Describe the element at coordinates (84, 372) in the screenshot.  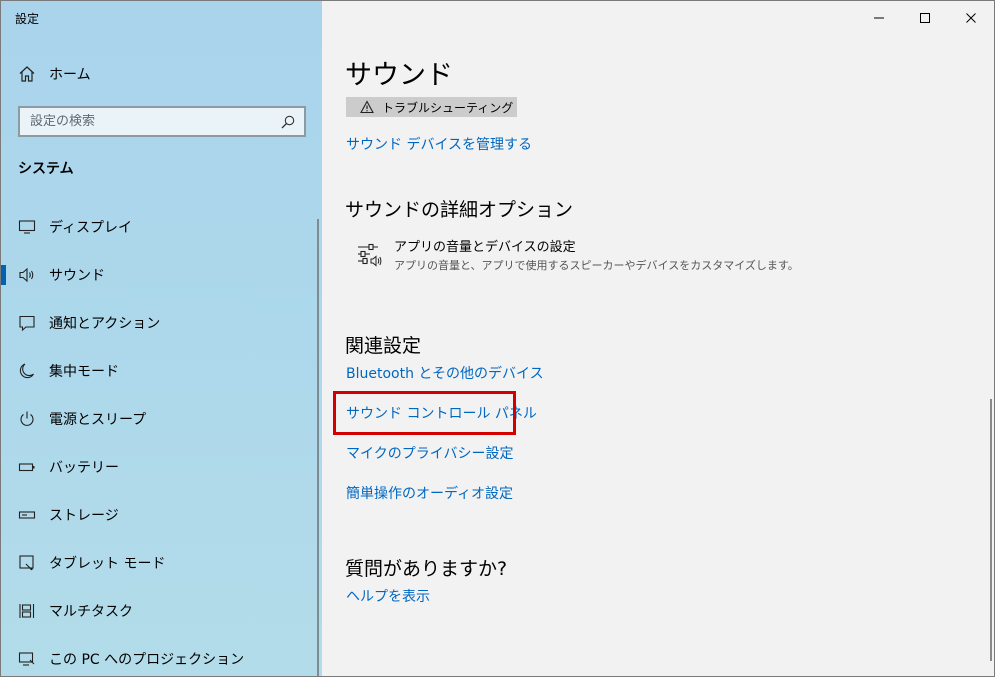
I see `sidebar-item-label: 集中モード` at that location.